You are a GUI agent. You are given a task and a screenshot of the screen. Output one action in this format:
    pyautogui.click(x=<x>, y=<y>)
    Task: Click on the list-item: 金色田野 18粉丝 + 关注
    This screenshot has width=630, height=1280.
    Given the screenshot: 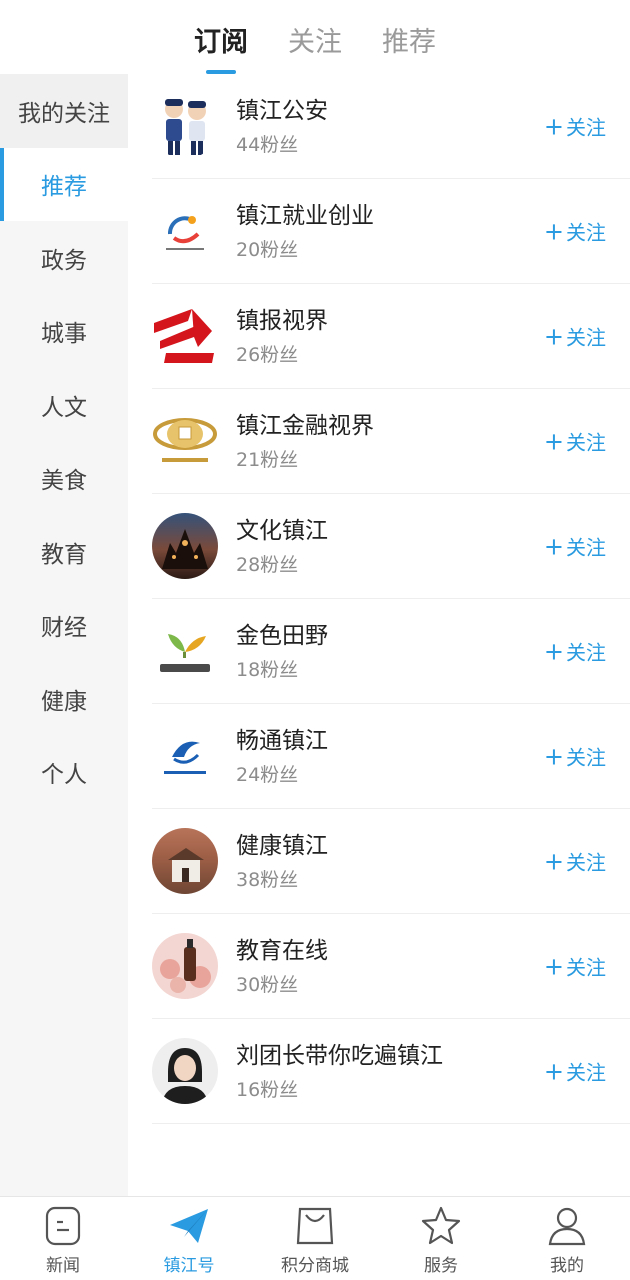 What is the action you would take?
    pyautogui.click(x=391, y=651)
    